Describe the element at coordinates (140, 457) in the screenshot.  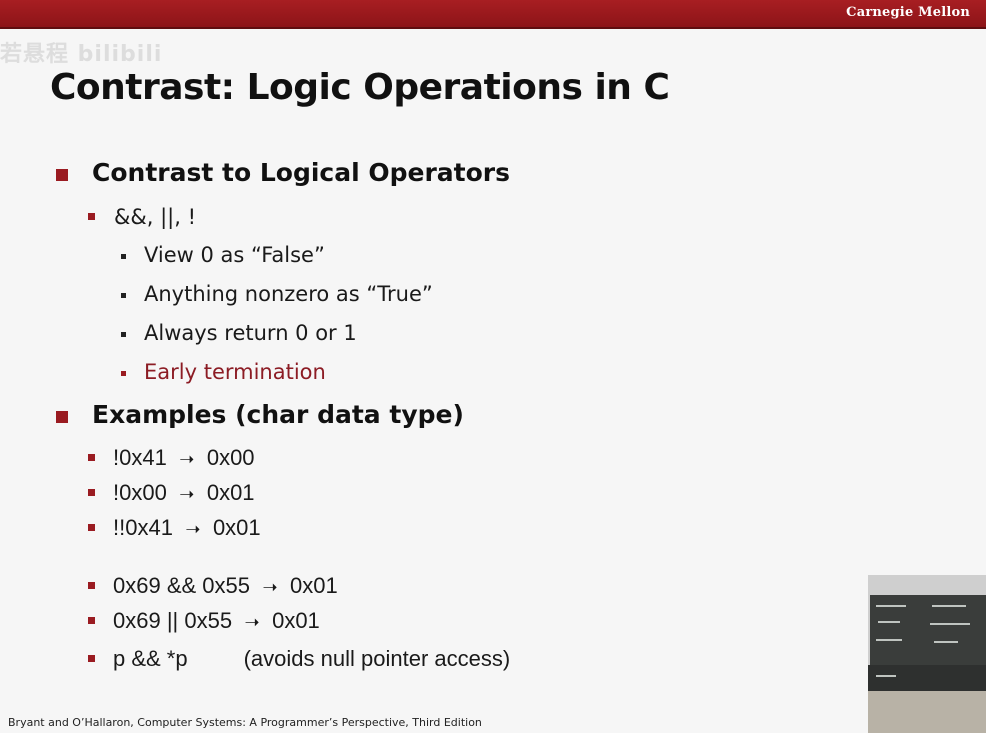
I see `example-expression: !0x41` at that location.